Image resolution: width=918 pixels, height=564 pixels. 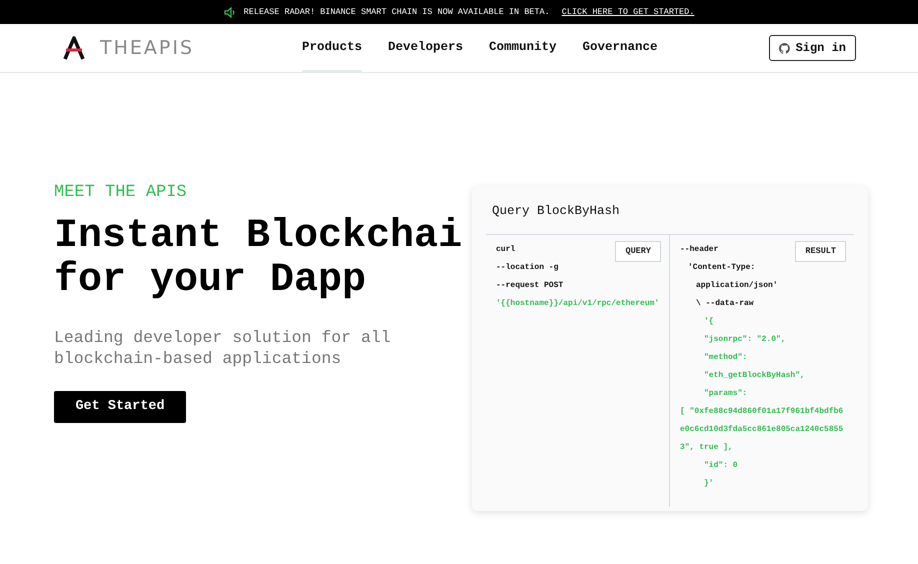 I want to click on code-line: e0c6cd10d3fda5cc861e805ca1240c5855, so click(x=762, y=429).